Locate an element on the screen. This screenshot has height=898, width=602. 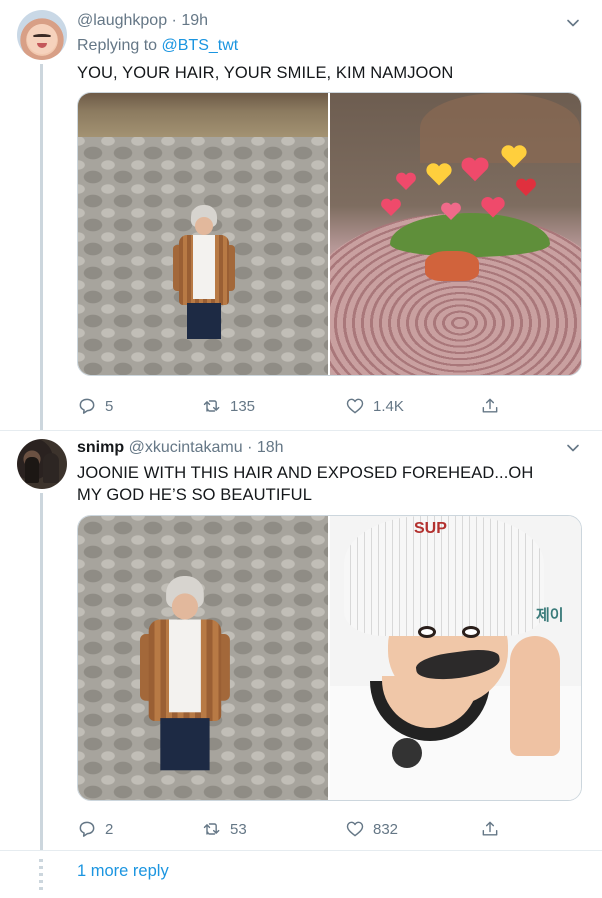
thread-dots is located at coordinates (41, 875).